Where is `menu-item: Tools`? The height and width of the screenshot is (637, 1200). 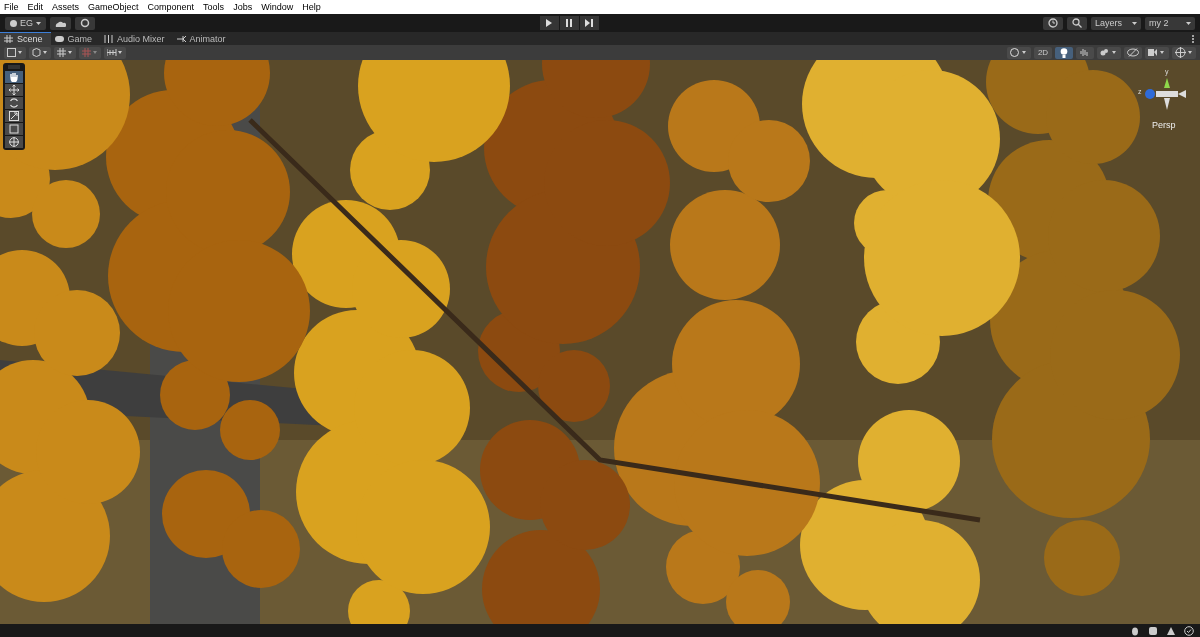
menu-item: Tools is located at coordinates (214, 7).